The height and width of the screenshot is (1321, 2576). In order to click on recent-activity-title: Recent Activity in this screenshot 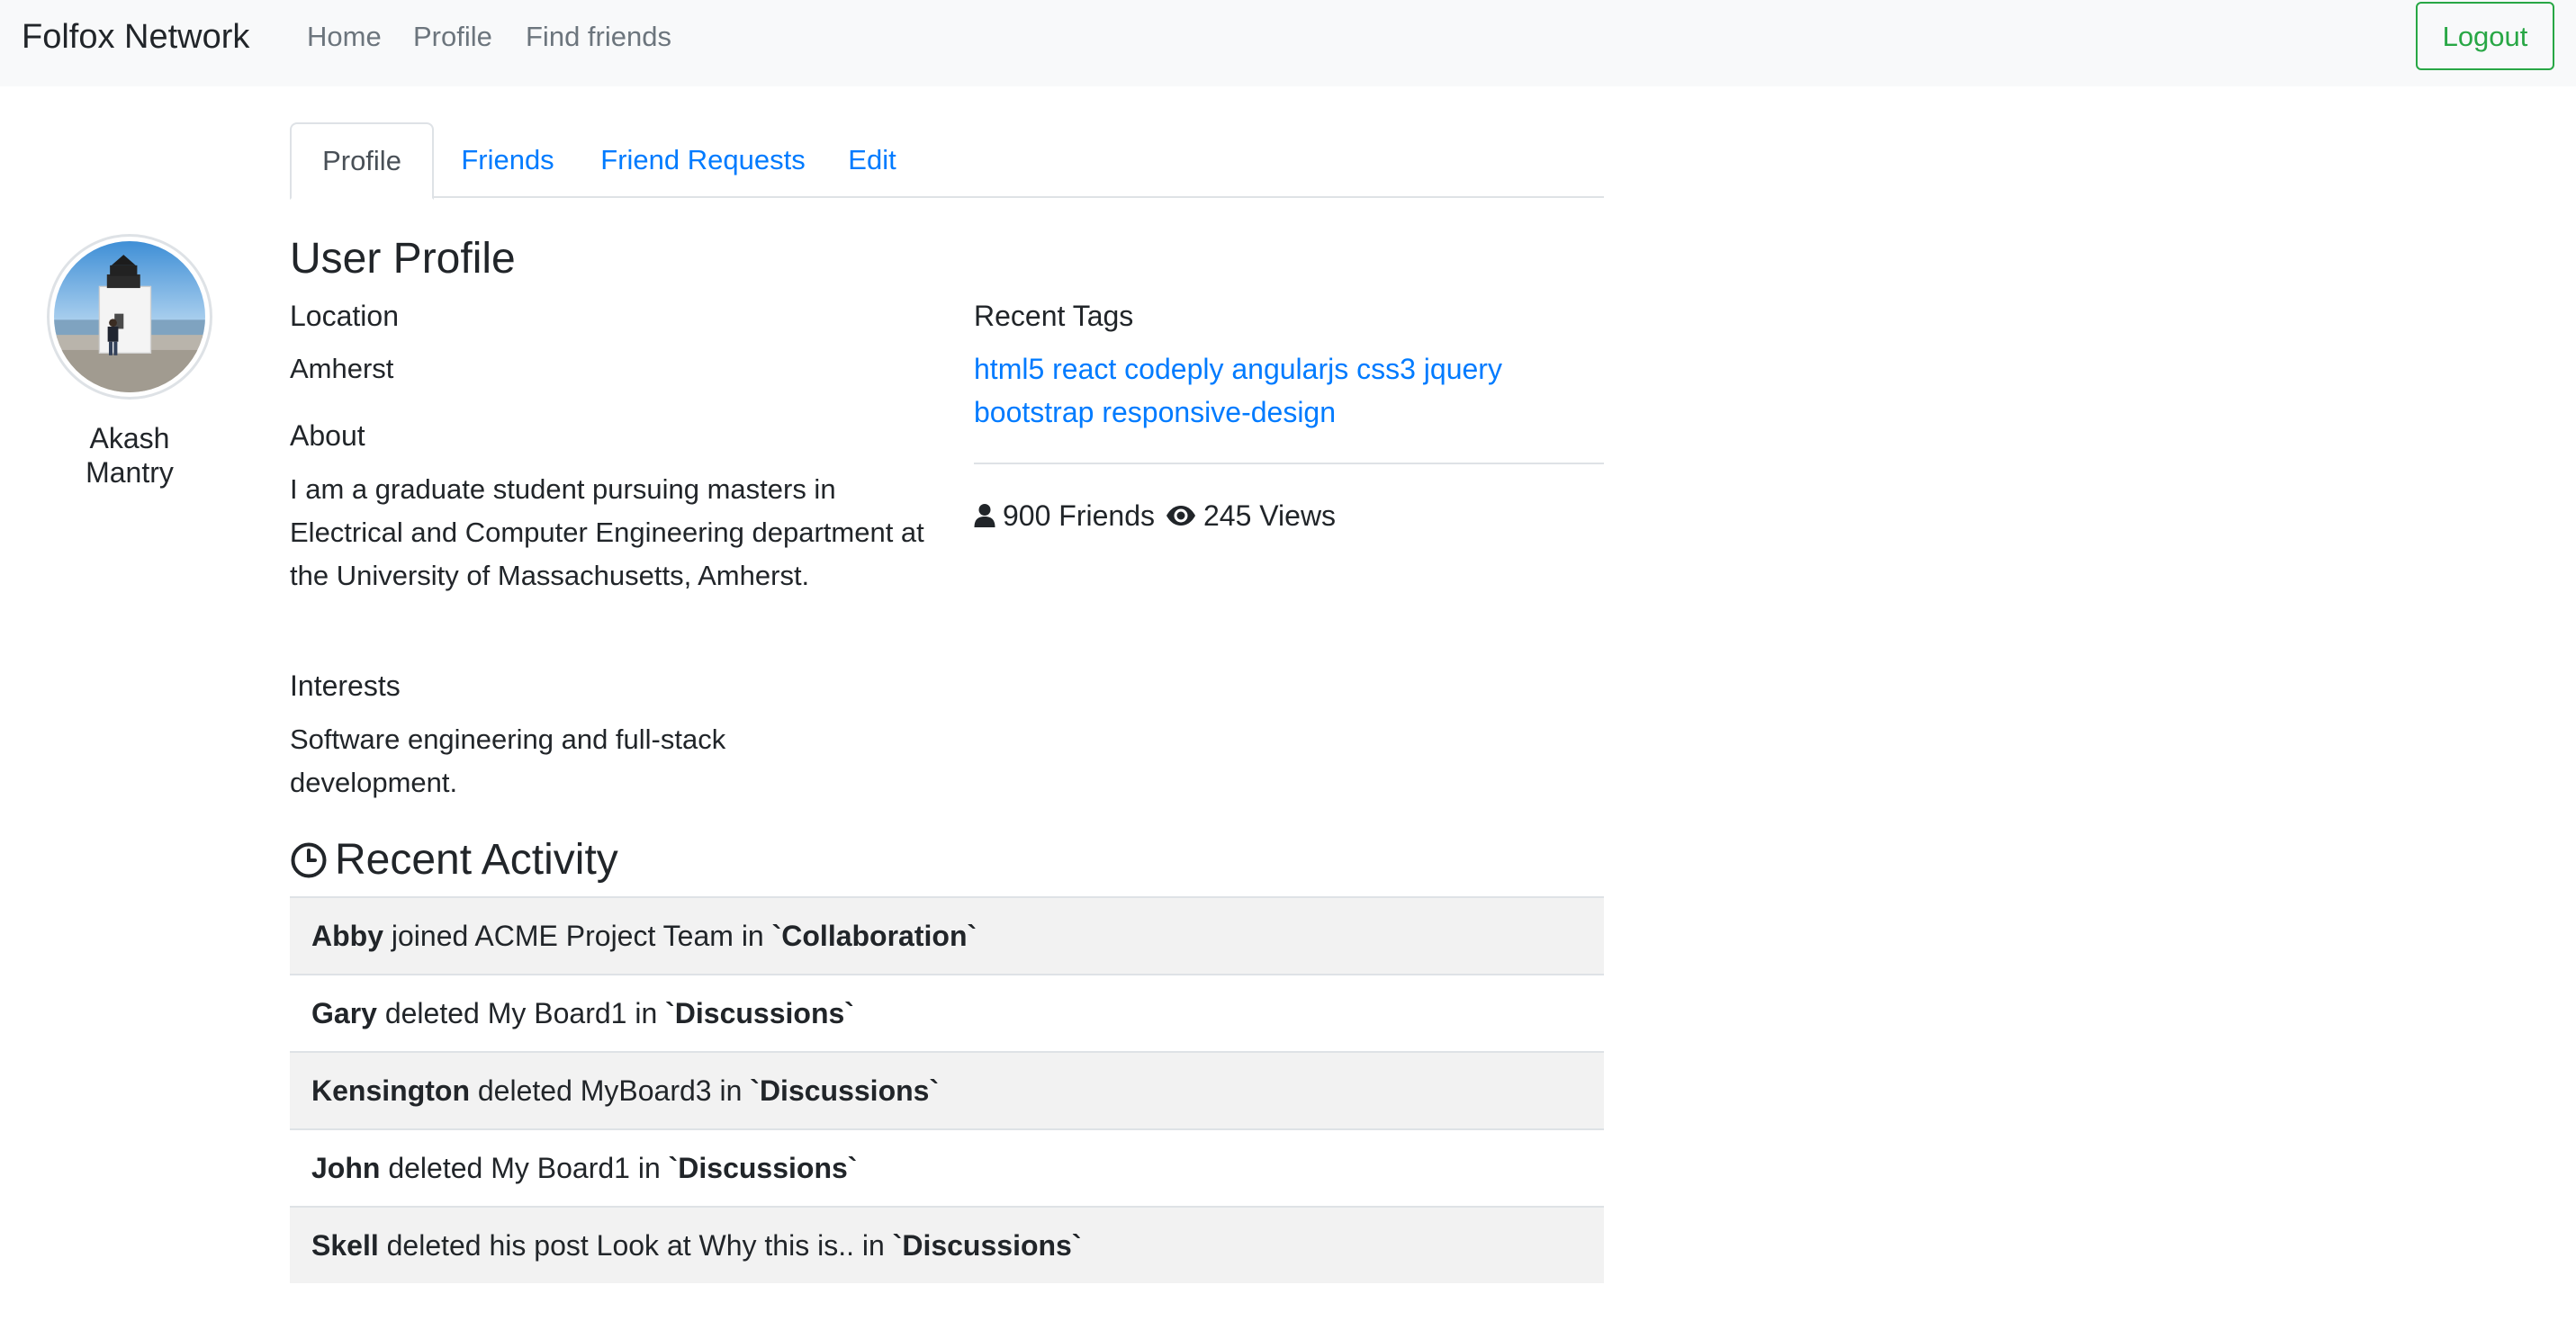, I will do `click(454, 861)`.